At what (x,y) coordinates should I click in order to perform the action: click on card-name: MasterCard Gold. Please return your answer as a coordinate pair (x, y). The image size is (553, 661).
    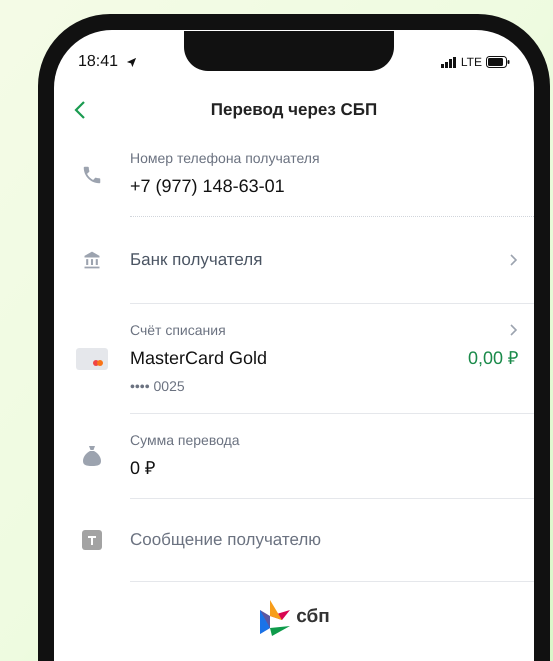
    Looking at the image, I should click on (199, 358).